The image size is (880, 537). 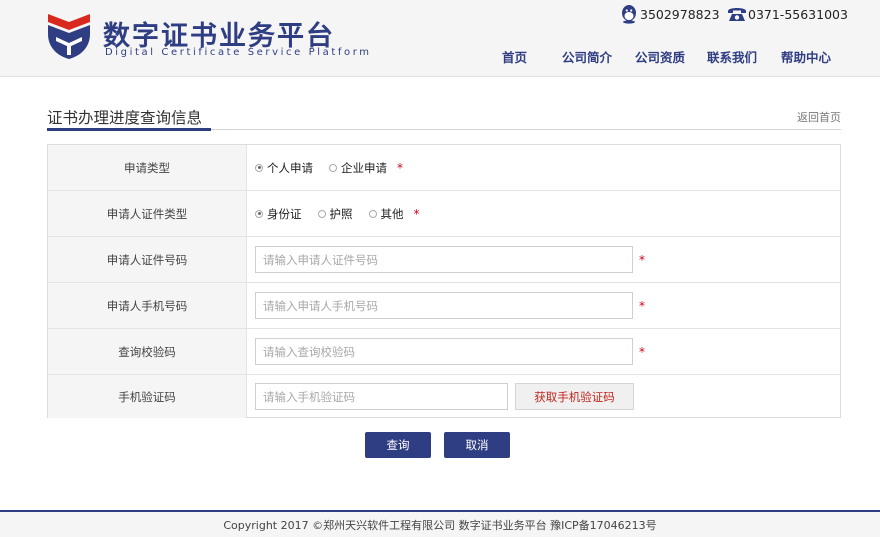 I want to click on qq-contact: 3502978823, so click(x=669, y=14).